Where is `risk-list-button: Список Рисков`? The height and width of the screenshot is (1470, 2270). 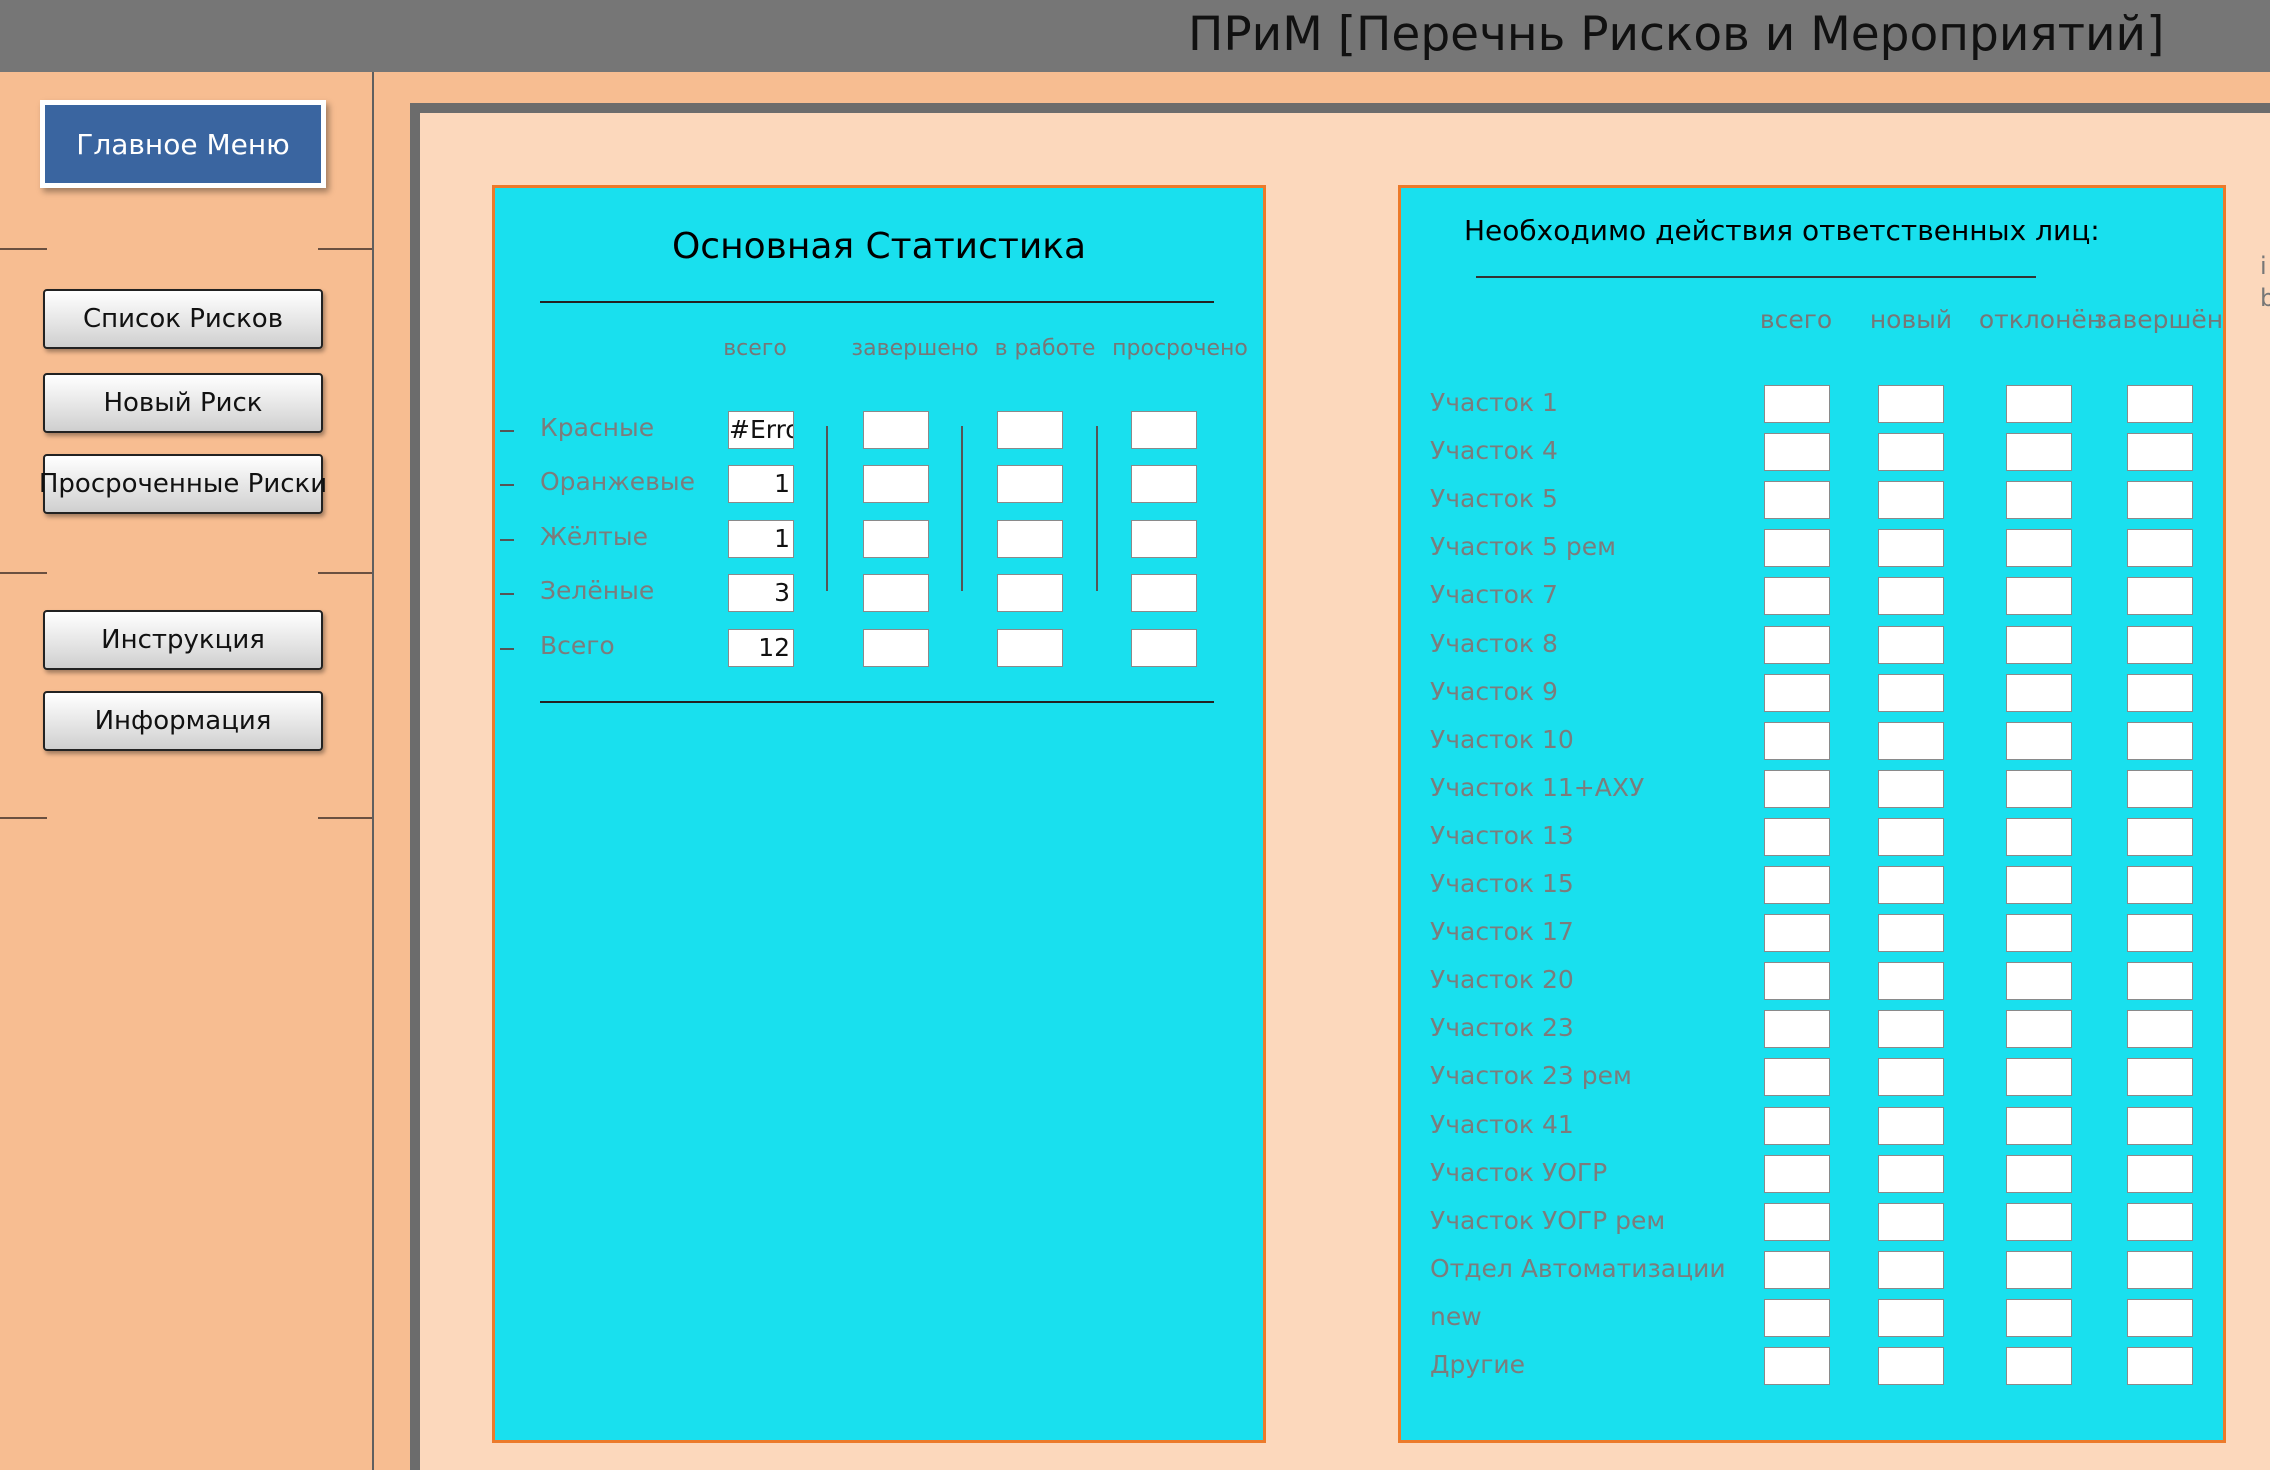
risk-list-button: Список Рисков is located at coordinates (183, 319).